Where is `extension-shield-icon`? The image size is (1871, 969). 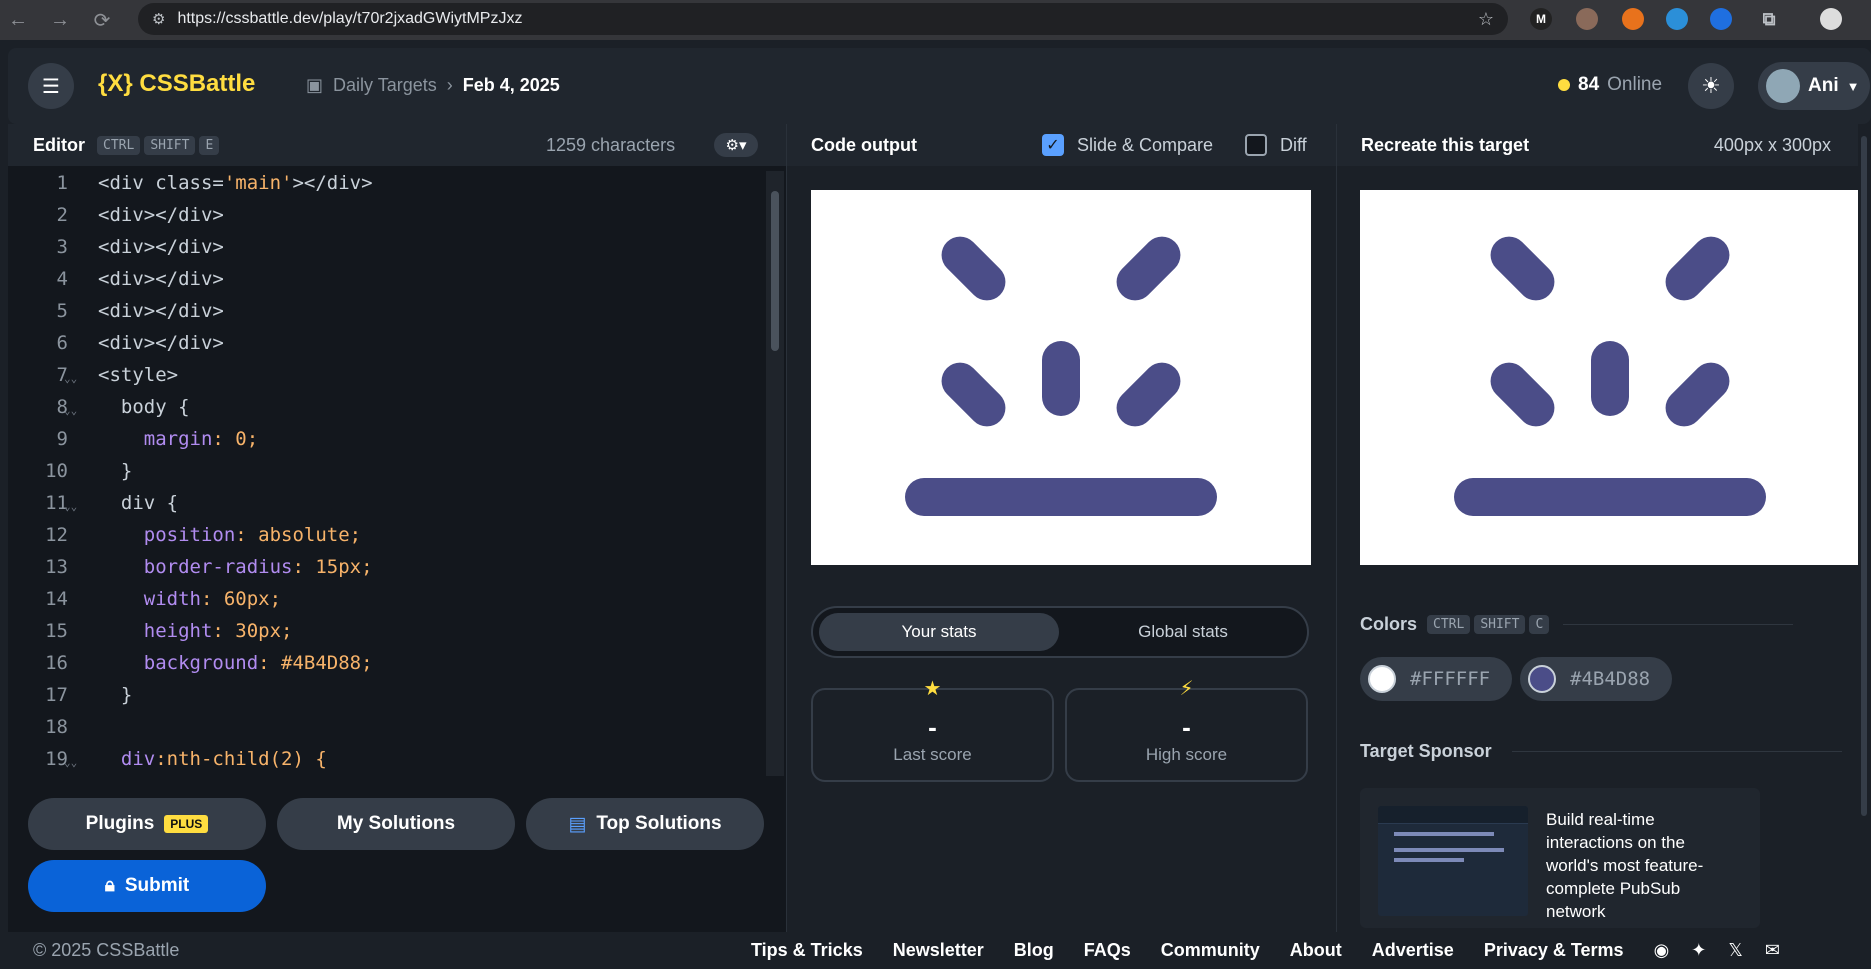
extension-shield-icon is located at coordinates (1721, 19).